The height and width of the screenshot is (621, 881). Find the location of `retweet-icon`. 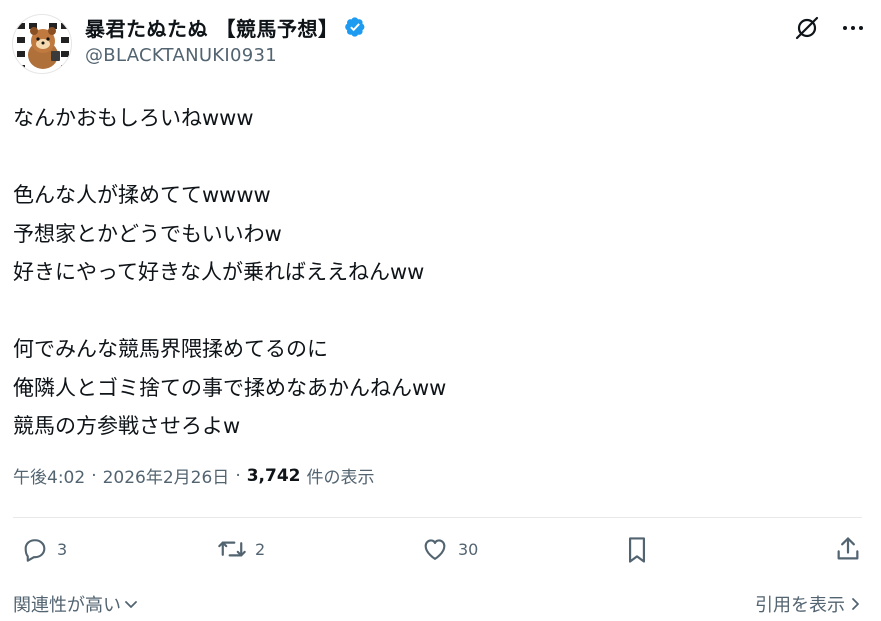

retweet-icon is located at coordinates (232, 549).